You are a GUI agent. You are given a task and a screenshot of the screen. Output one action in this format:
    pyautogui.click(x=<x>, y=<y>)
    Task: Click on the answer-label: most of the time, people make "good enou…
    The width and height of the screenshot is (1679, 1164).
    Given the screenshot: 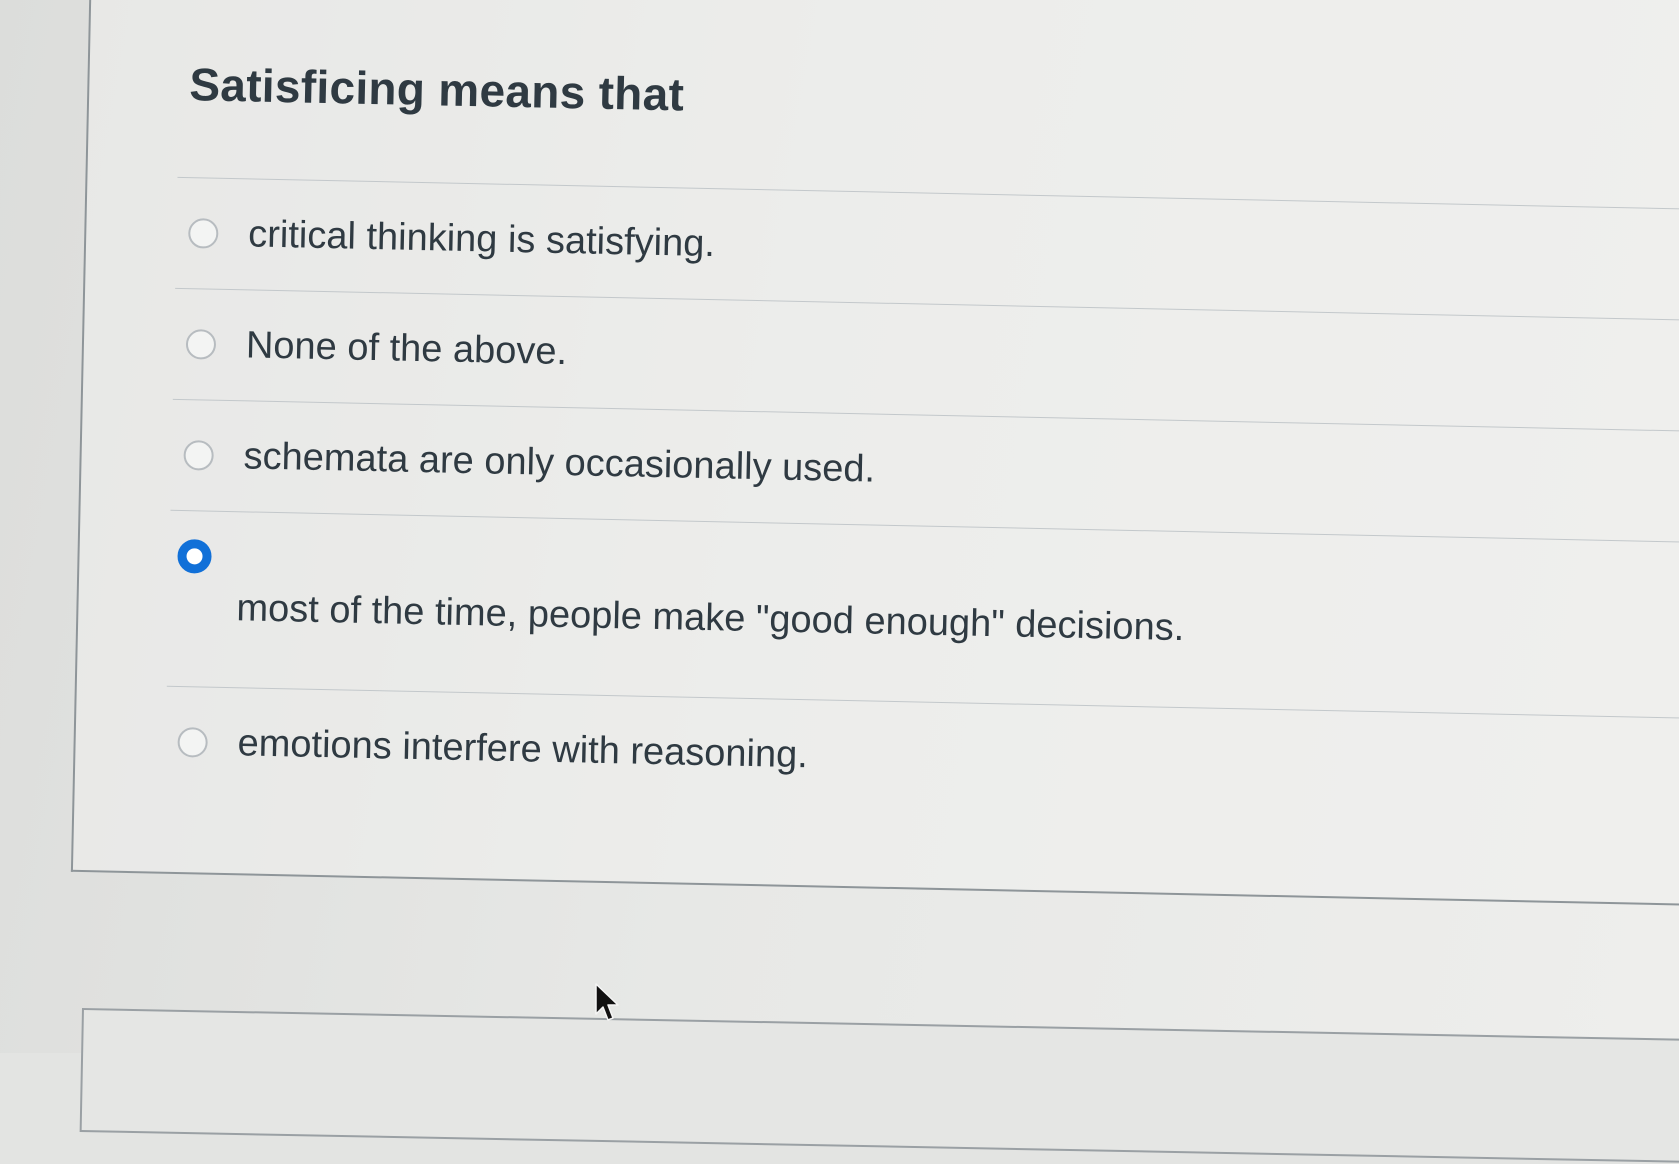 What is the action you would take?
    pyautogui.click(x=710, y=618)
    